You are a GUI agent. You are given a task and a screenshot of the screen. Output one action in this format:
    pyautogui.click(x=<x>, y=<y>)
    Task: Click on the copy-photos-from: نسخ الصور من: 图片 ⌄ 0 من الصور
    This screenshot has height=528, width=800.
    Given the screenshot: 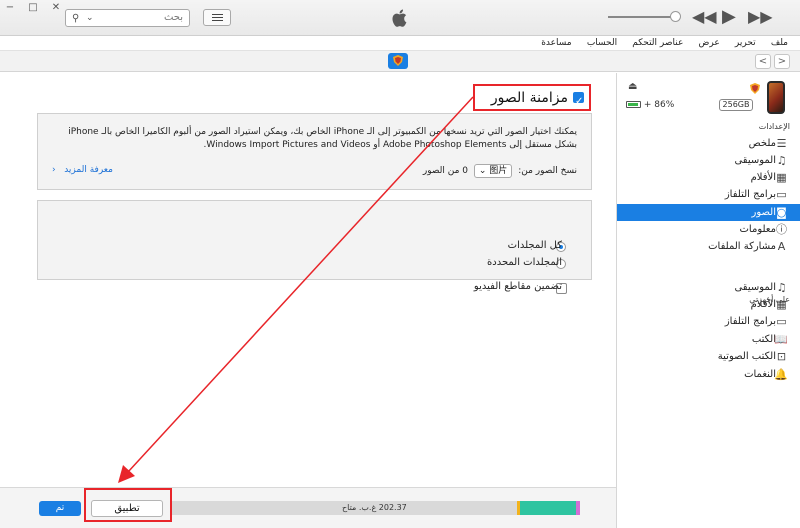 What is the action you would take?
    pyautogui.click(x=500, y=171)
    